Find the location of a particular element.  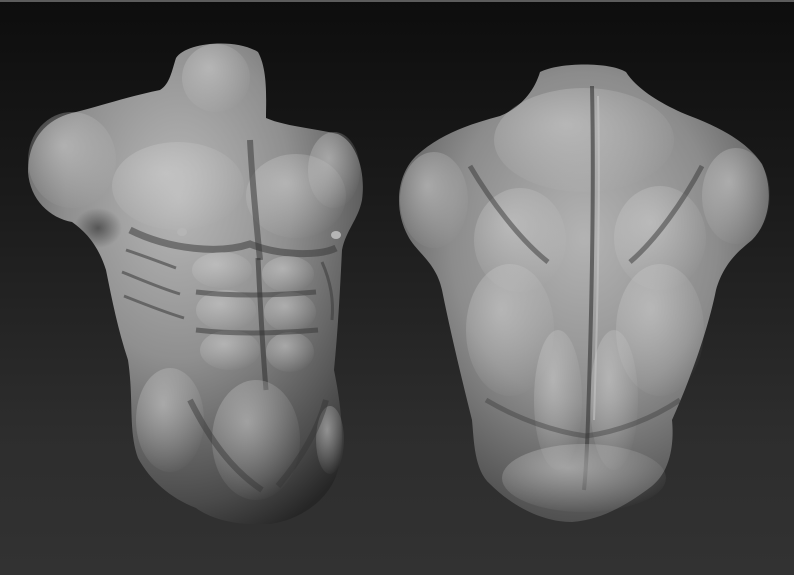

lower-back is located at coordinates (584, 478).